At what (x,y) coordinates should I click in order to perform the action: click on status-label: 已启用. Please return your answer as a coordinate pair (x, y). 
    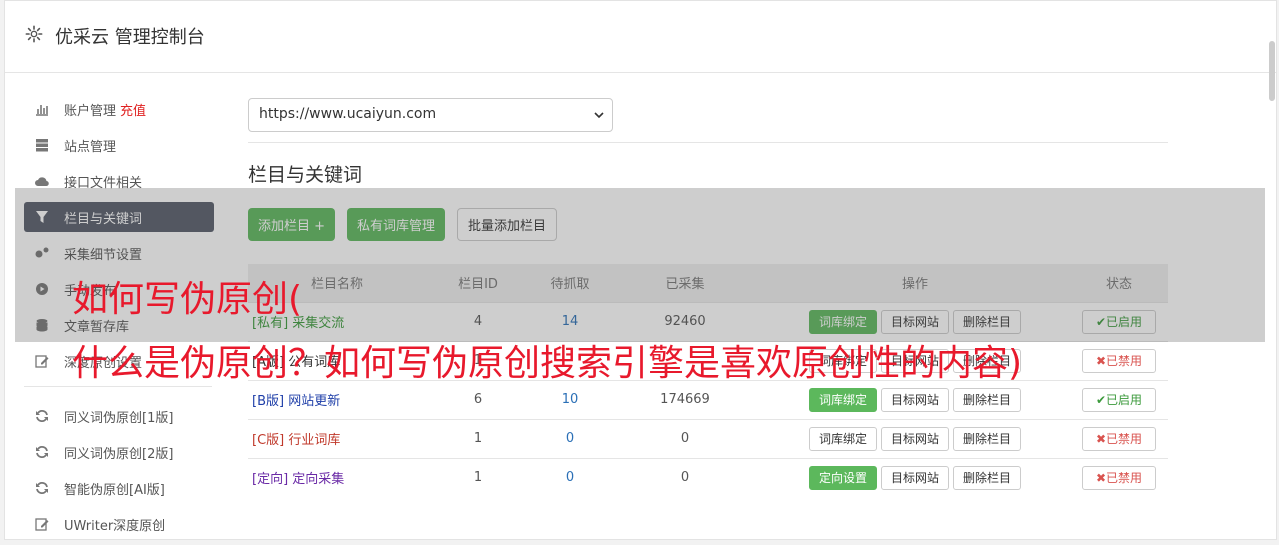
    Looking at the image, I should click on (1124, 400).